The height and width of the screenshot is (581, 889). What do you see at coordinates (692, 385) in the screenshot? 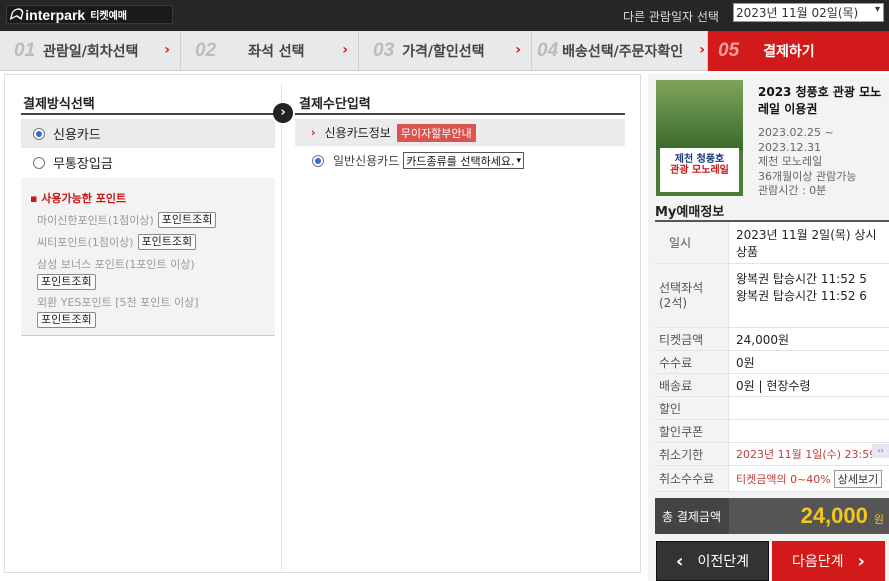
I see `row-label: 배송료` at bounding box center [692, 385].